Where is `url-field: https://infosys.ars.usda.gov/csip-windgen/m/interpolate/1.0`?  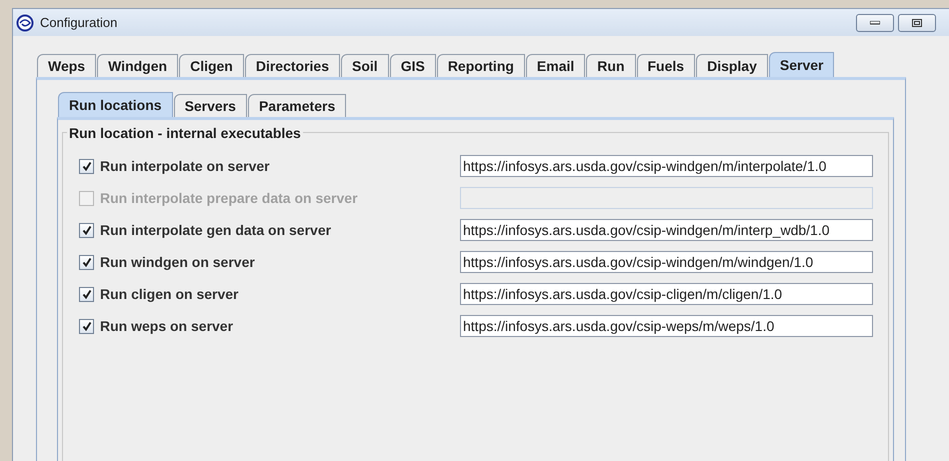 url-field: https://infosys.ars.usda.gov/csip-windgen/m/interpolate/1.0 is located at coordinates (666, 166).